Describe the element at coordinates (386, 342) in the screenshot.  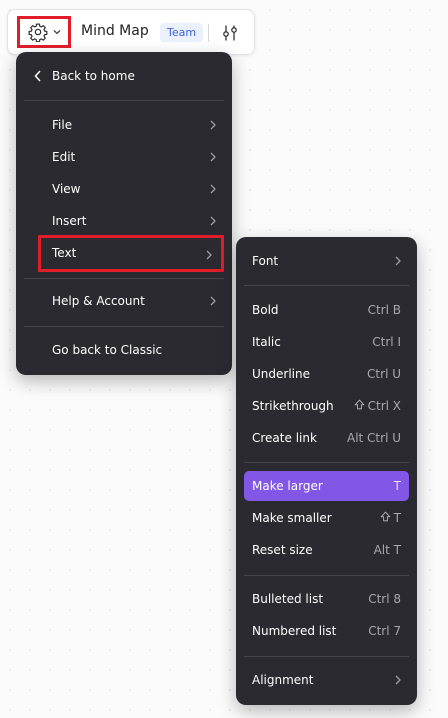
I see `shortcut-hint: Ctrl I` at that location.